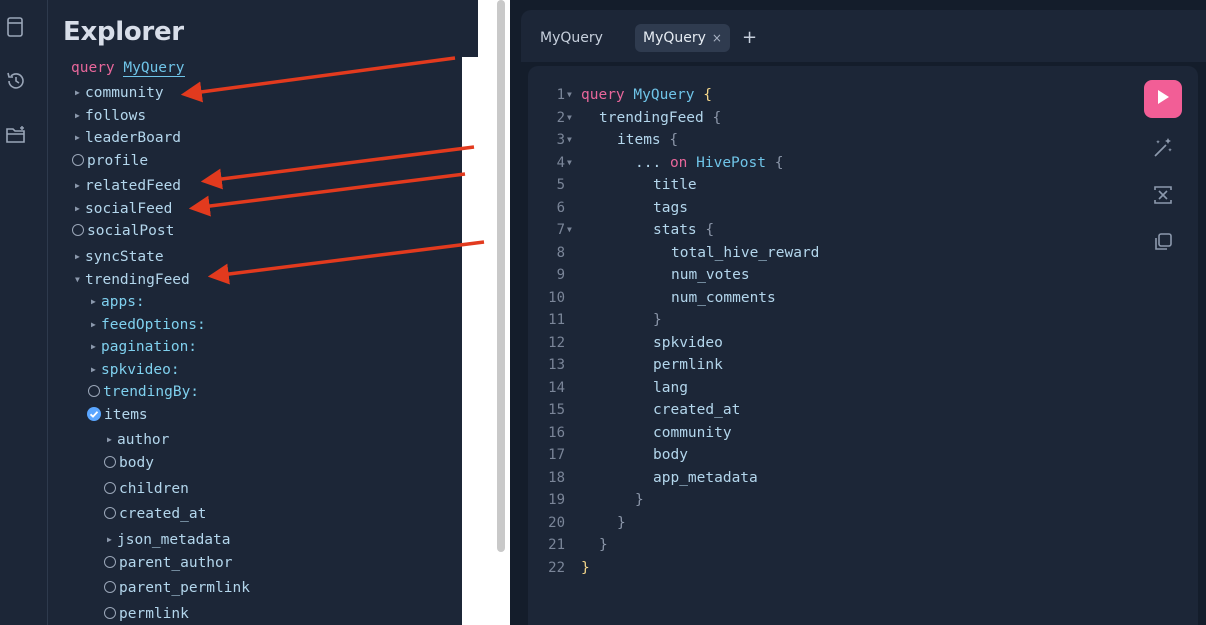 The width and height of the screenshot is (1206, 625). What do you see at coordinates (1163, 244) in the screenshot?
I see `copy-query-button` at bounding box center [1163, 244].